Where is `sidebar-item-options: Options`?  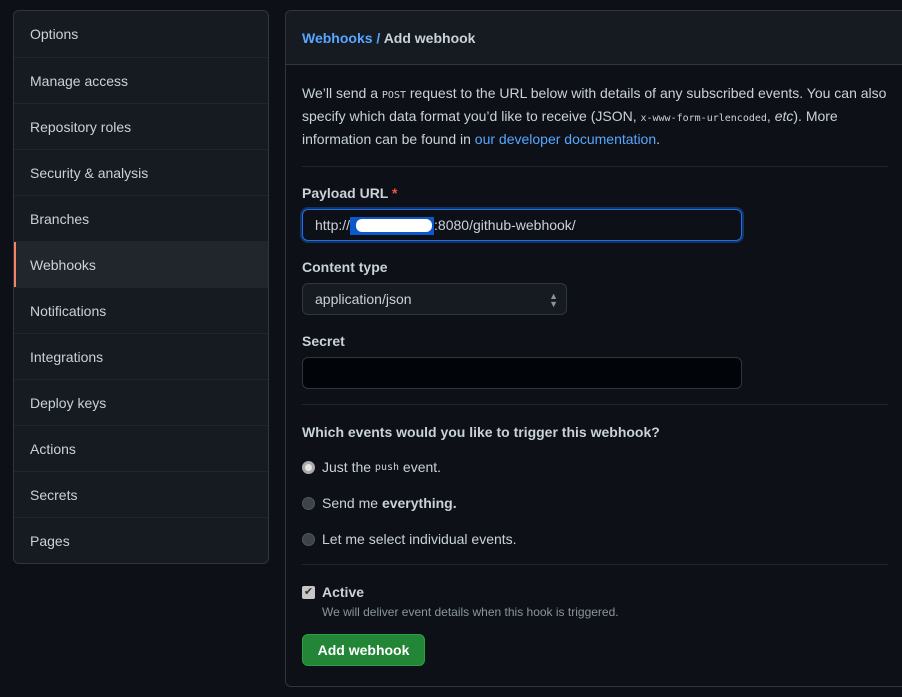 sidebar-item-options: Options is located at coordinates (141, 34).